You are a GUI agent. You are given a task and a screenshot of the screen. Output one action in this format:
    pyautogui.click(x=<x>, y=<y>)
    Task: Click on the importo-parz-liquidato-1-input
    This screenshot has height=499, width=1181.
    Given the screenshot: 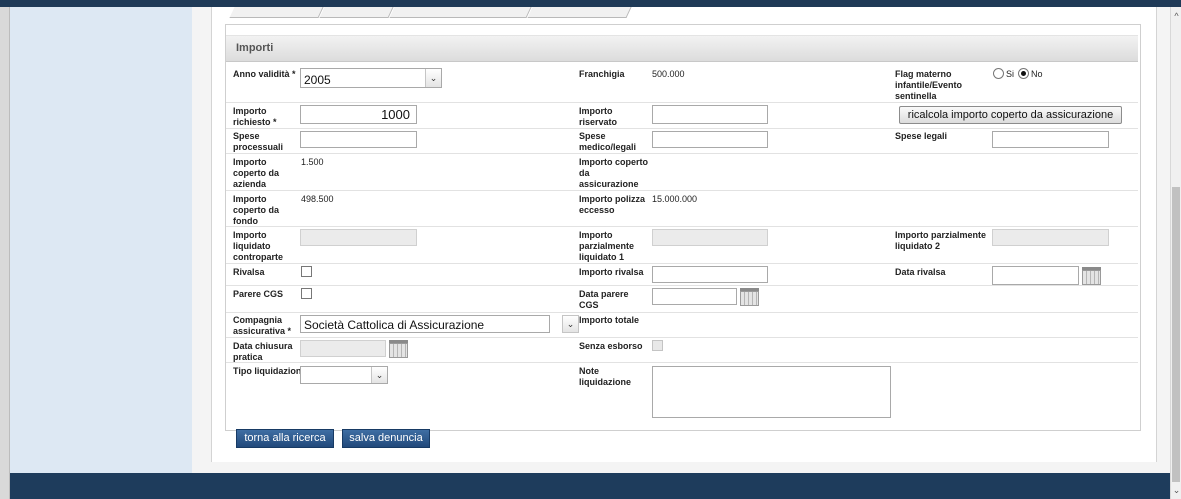 What is the action you would take?
    pyautogui.click(x=710, y=237)
    